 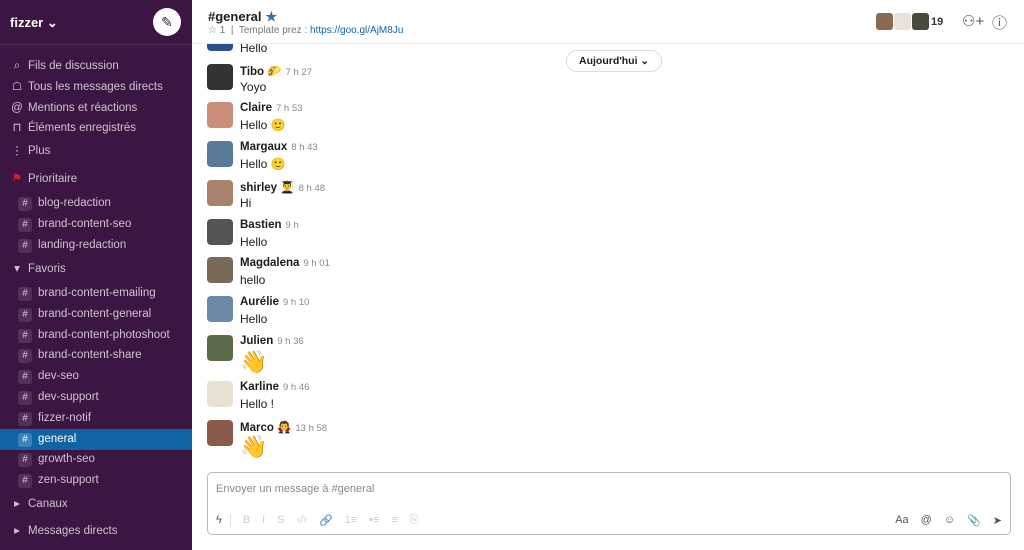 What do you see at coordinates (296, 302) in the screenshot?
I see `timestamp: 9 h 10` at bounding box center [296, 302].